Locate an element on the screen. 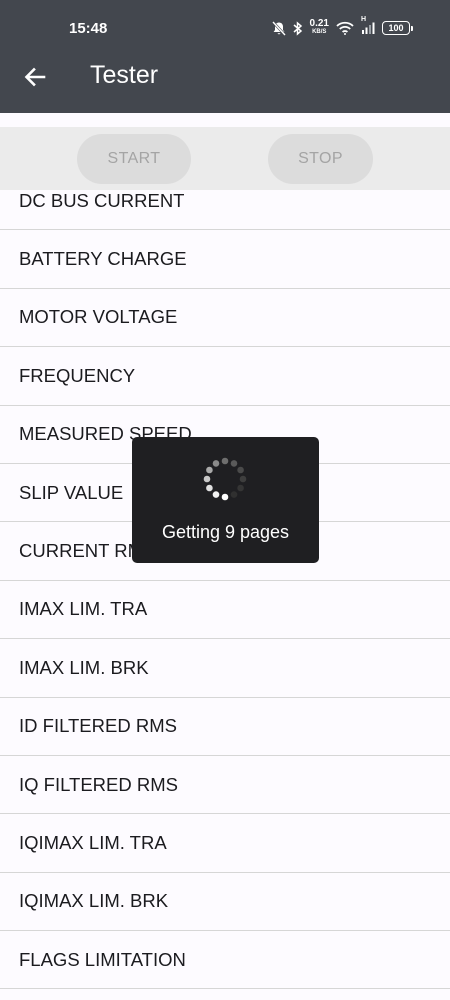 The image size is (450, 1000). list-item: IQIMAX LIM. BRK is located at coordinates (225, 902).